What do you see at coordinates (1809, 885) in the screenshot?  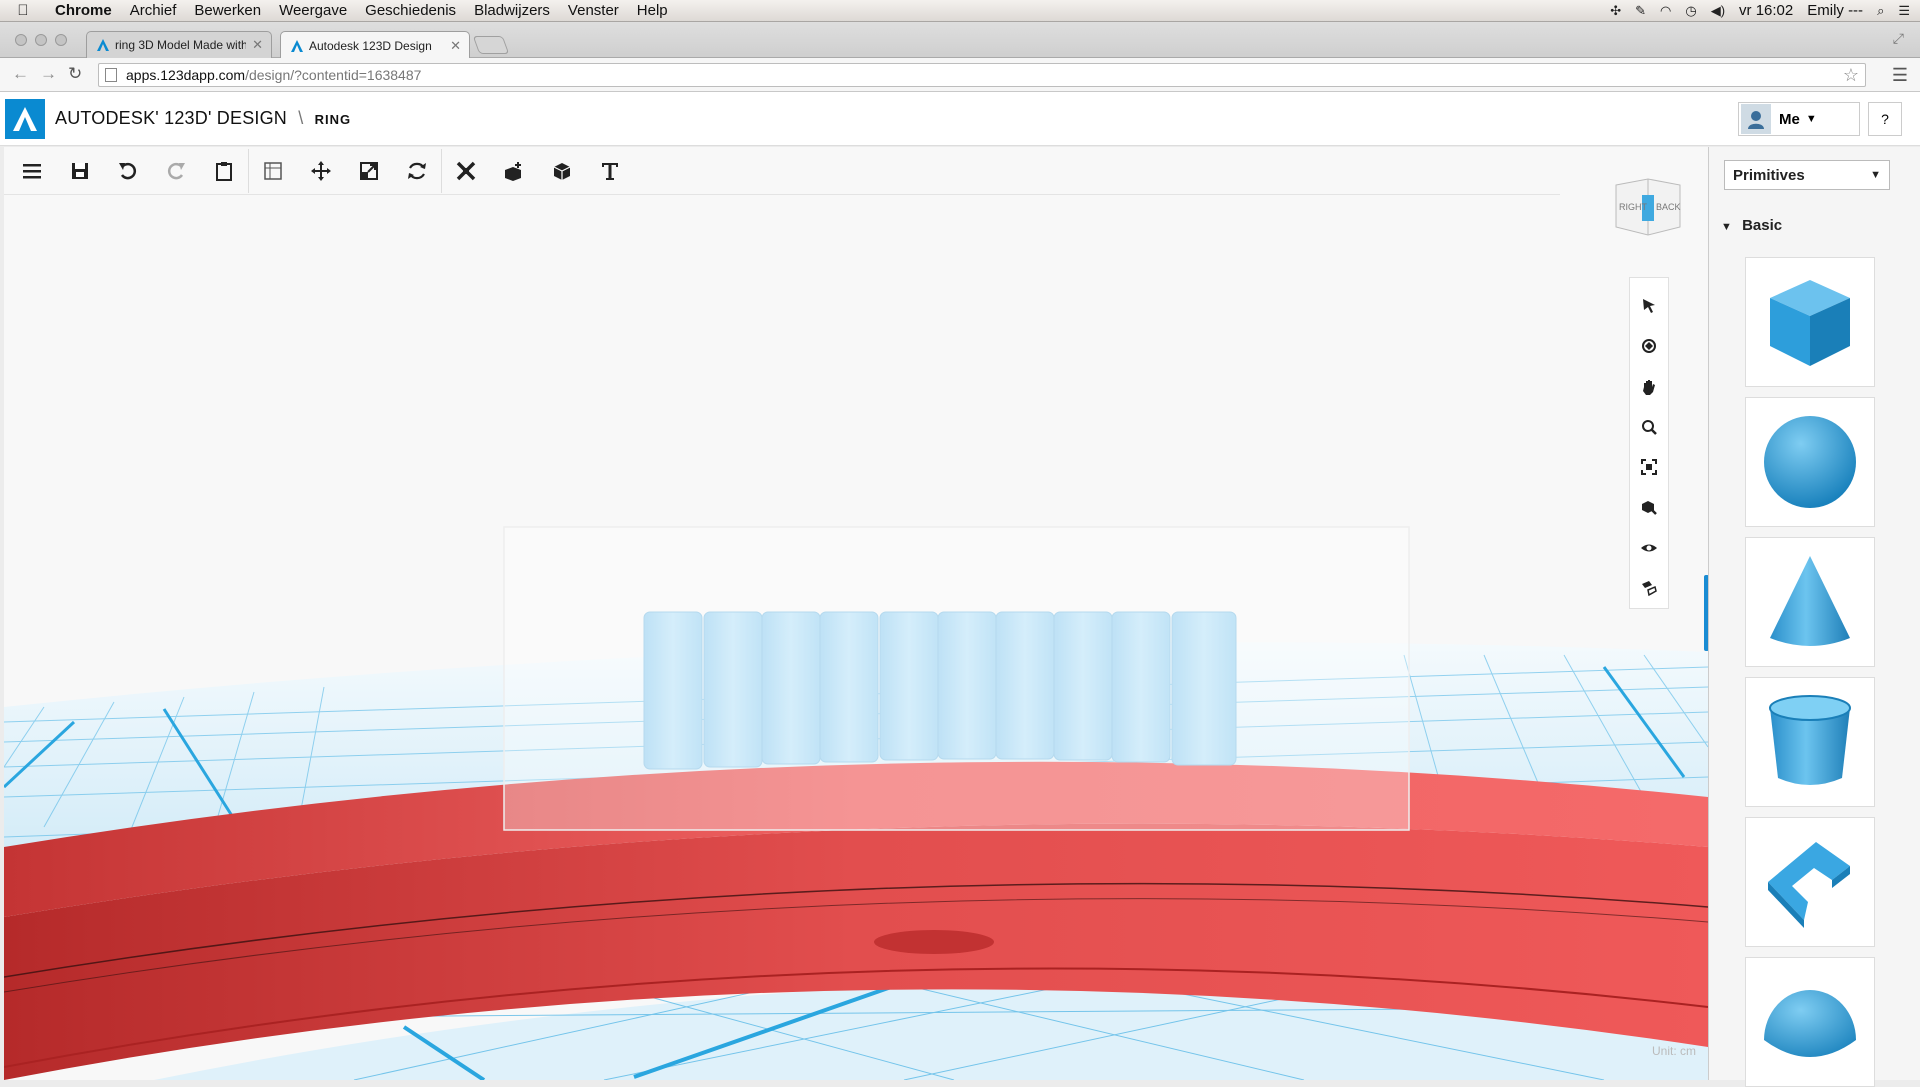 I see `polygon-wedge-icon` at bounding box center [1809, 885].